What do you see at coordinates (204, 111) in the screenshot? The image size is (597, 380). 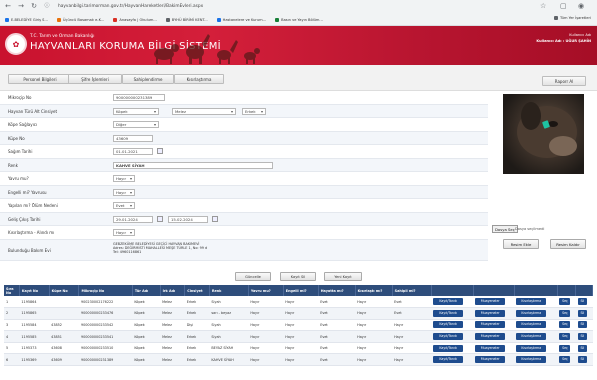 I see `breed-select: Melez` at bounding box center [204, 111].